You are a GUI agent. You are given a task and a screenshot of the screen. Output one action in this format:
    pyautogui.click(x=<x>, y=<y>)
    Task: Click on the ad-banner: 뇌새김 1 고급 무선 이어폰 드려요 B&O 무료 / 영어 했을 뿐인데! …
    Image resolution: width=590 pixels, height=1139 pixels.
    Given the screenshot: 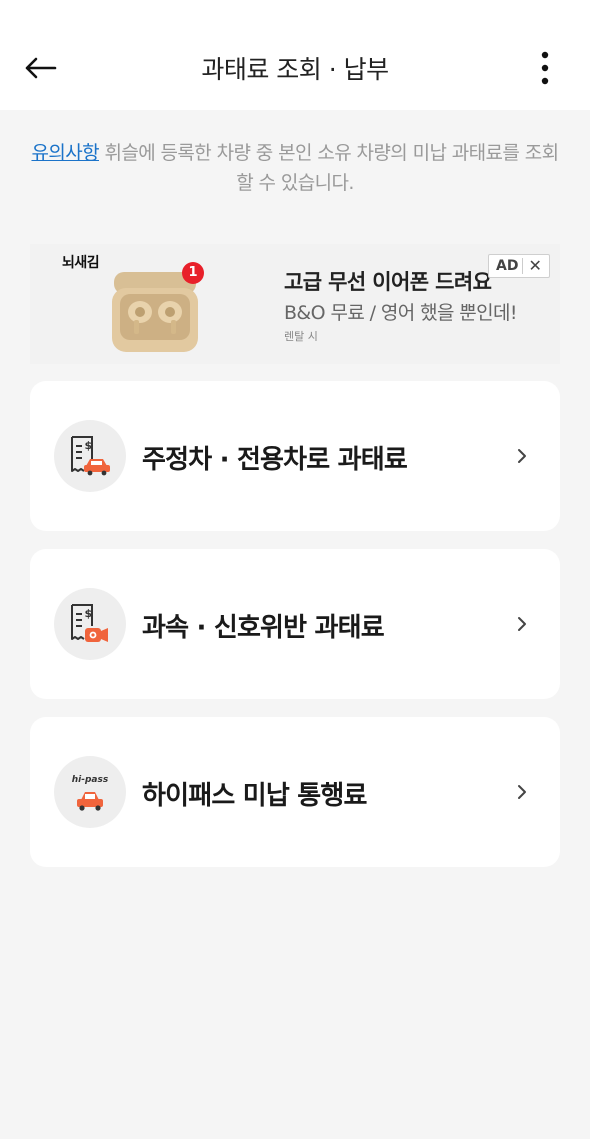 What is the action you would take?
    pyautogui.click(x=295, y=304)
    